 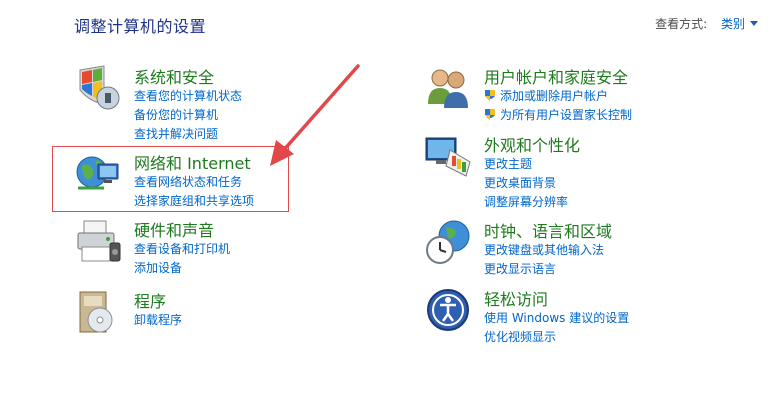 What do you see at coordinates (448, 88) in the screenshot?
I see `users-icon` at bounding box center [448, 88].